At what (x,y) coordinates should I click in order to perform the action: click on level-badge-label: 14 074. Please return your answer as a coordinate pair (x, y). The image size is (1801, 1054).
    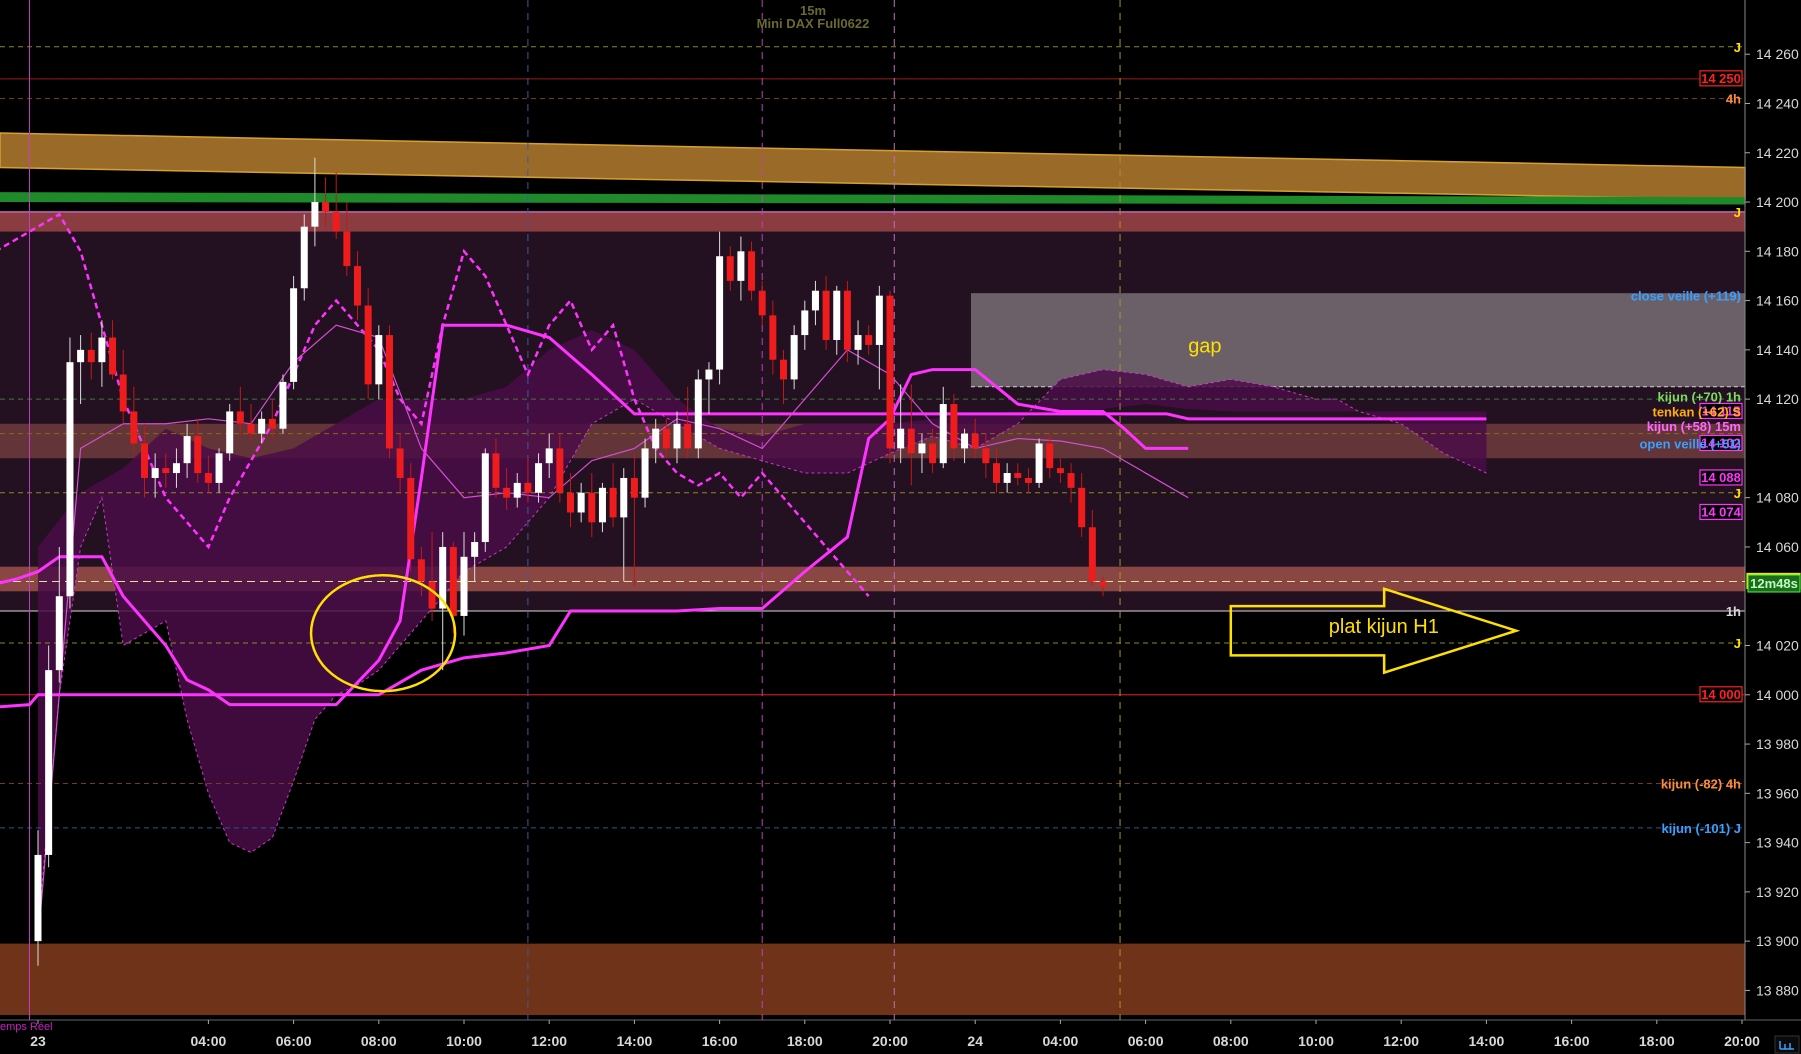
    Looking at the image, I should click on (1721, 511).